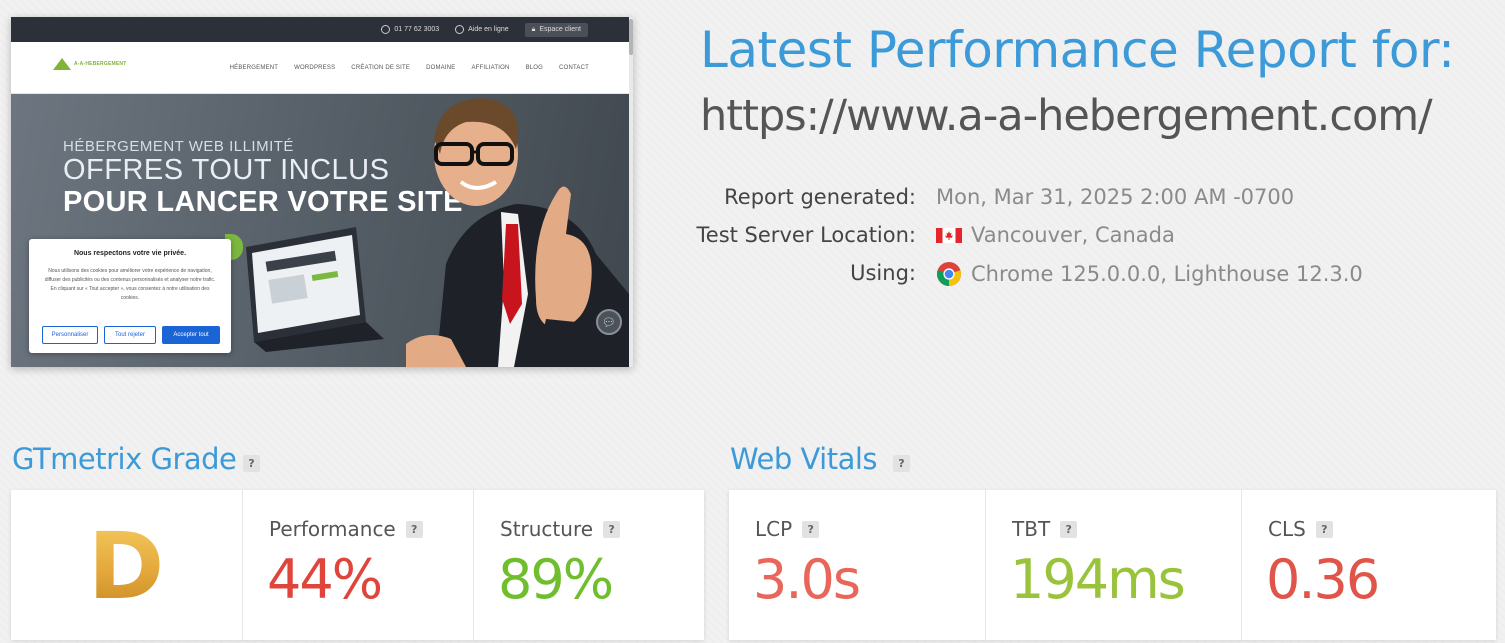 The image size is (1505, 643). I want to click on performance-label: Performance, so click(332, 529).